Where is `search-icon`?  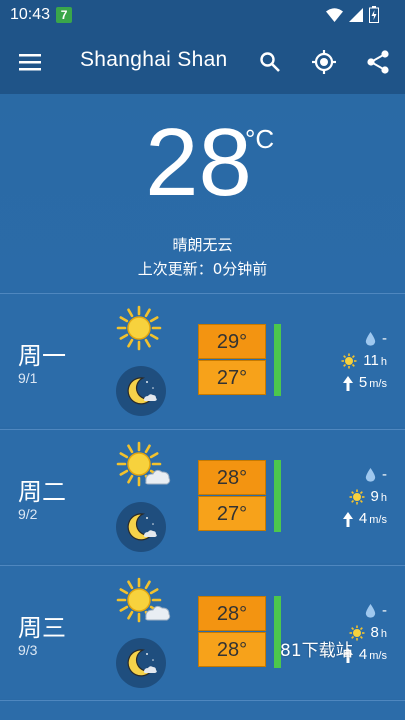
search-icon is located at coordinates (270, 62).